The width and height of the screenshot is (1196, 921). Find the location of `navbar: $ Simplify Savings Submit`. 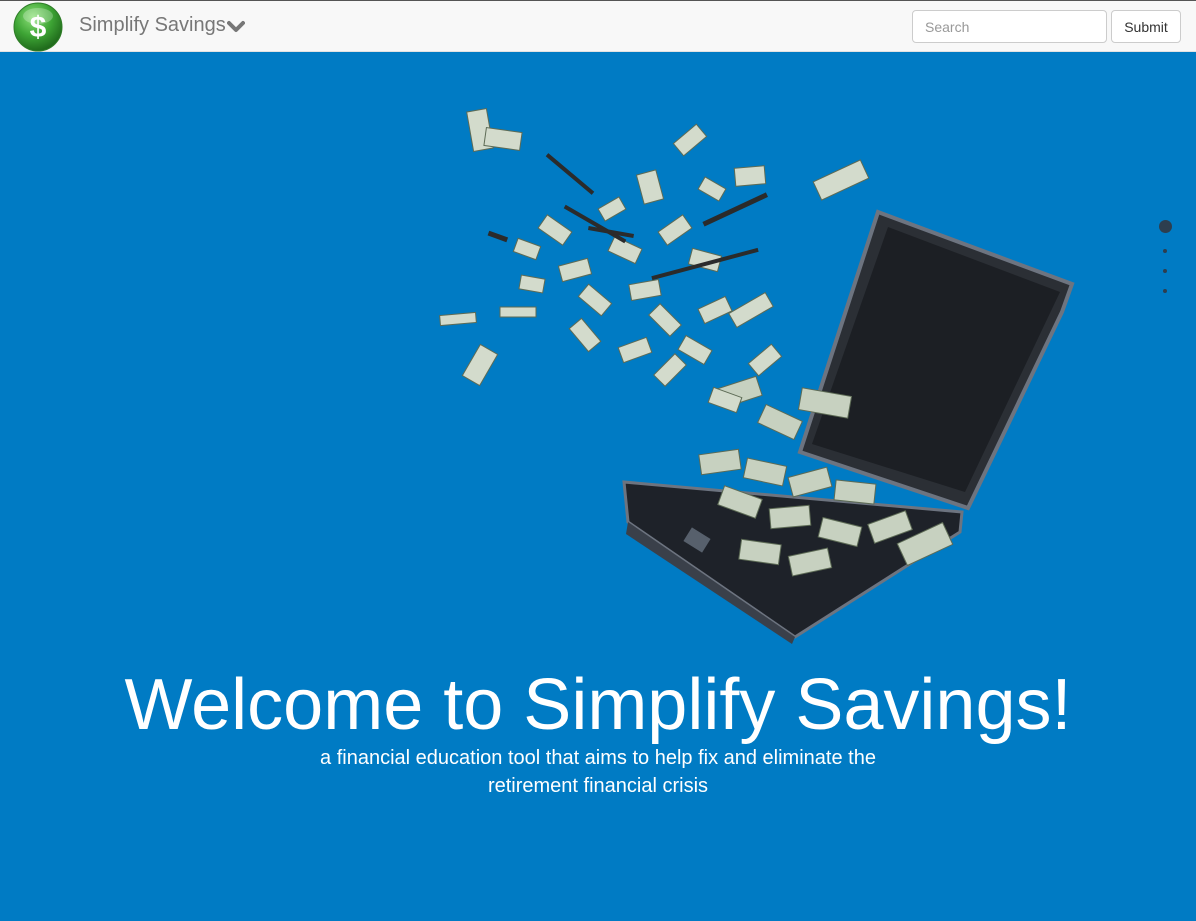

navbar: $ Simplify Savings Submit is located at coordinates (598, 26).